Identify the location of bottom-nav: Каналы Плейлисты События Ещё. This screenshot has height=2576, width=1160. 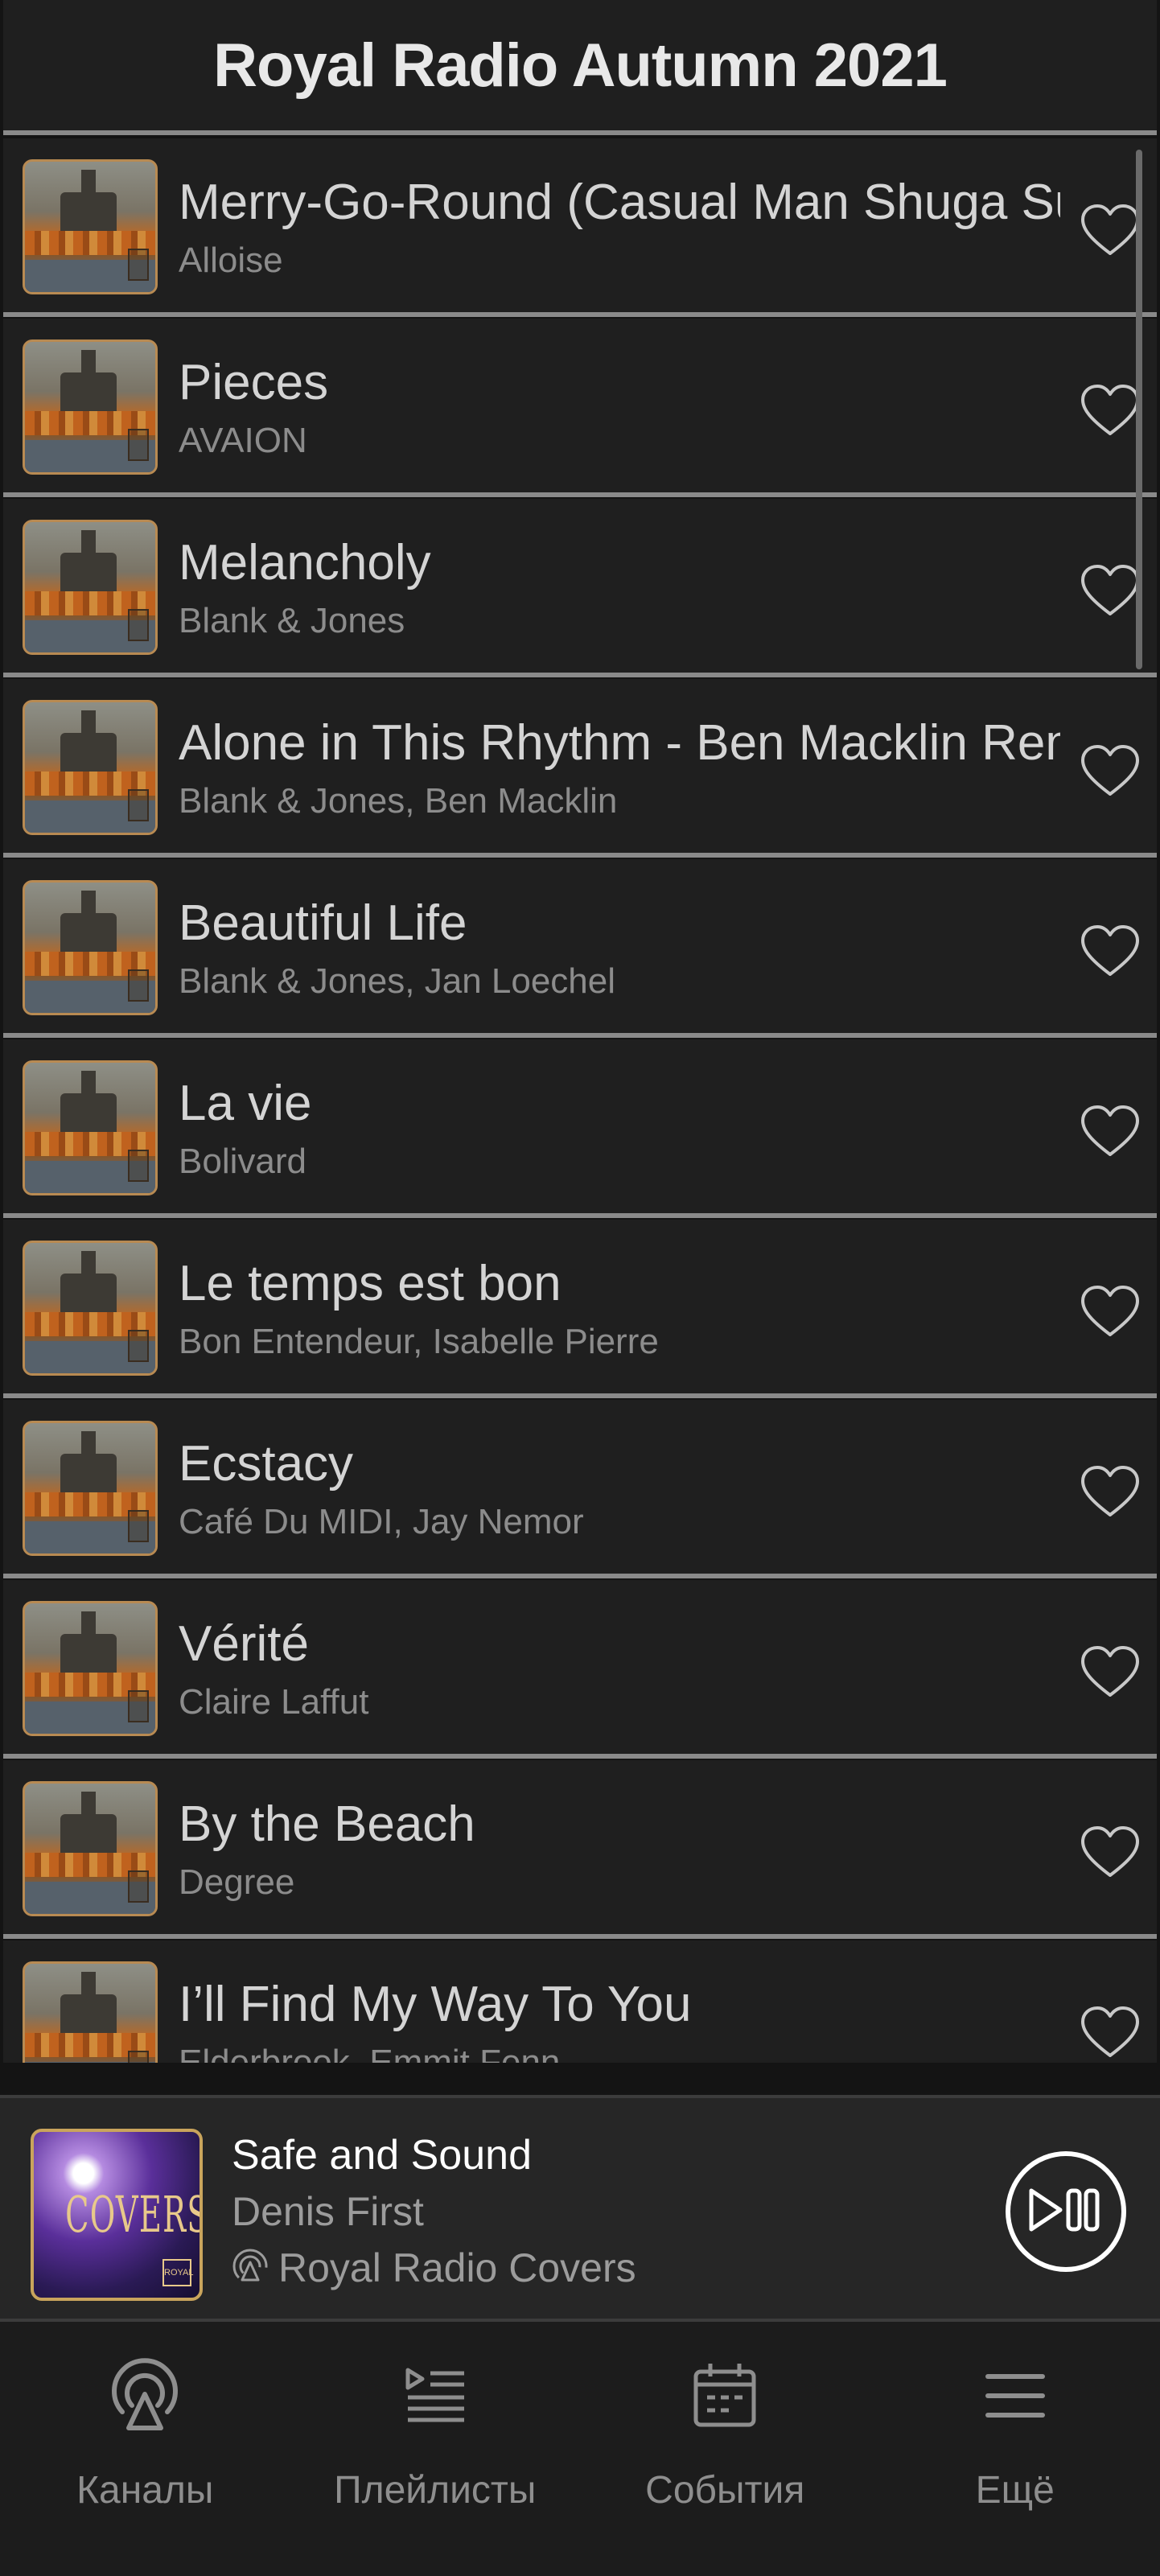
(580, 2449).